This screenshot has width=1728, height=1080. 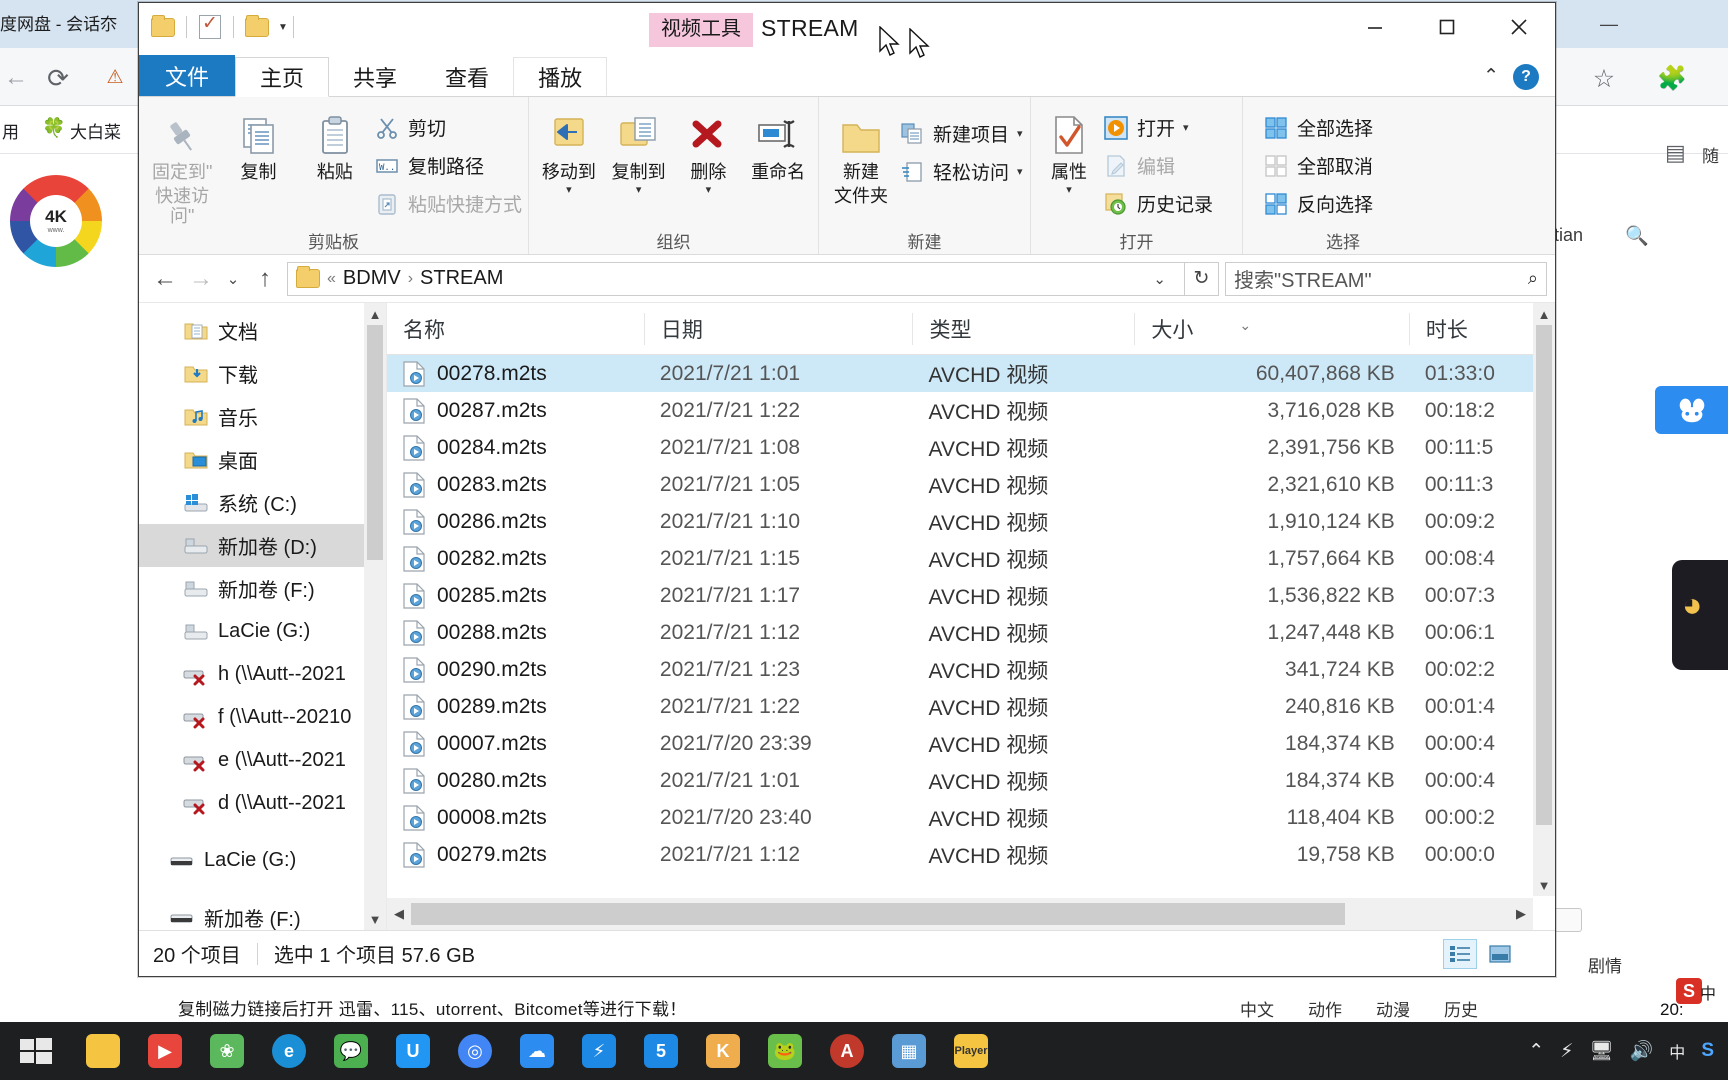 I want to click on pin-to-quick-access-button: 固定到" 快速访问", so click(x=182, y=165).